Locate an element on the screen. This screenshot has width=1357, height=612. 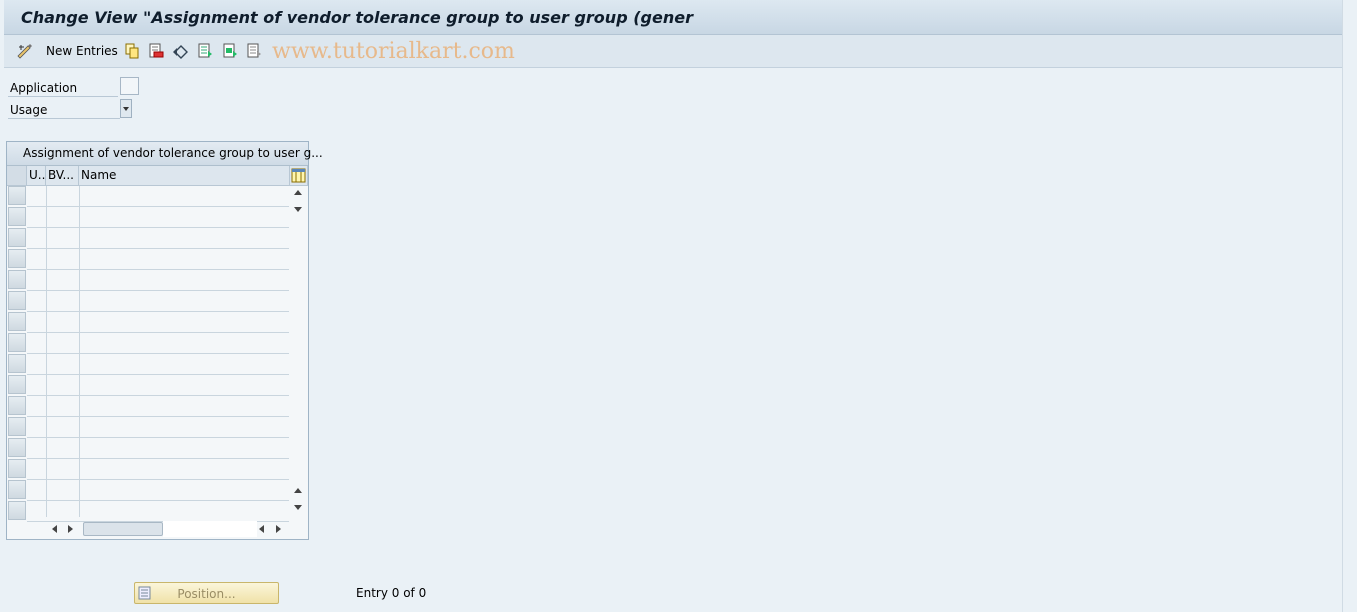
entry-counter: Entry 0 of 0 is located at coordinates (391, 593).